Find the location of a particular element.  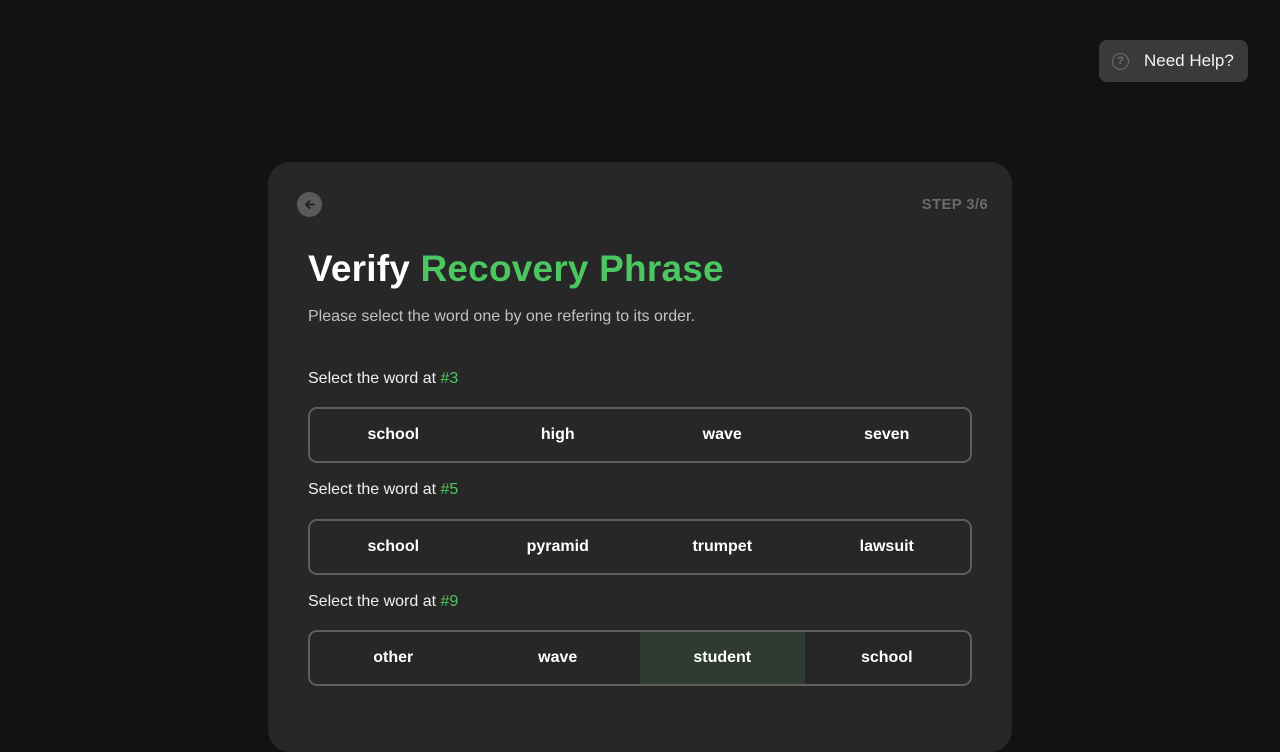

question-label-9: Select the word at #9 is located at coordinates (383, 602).